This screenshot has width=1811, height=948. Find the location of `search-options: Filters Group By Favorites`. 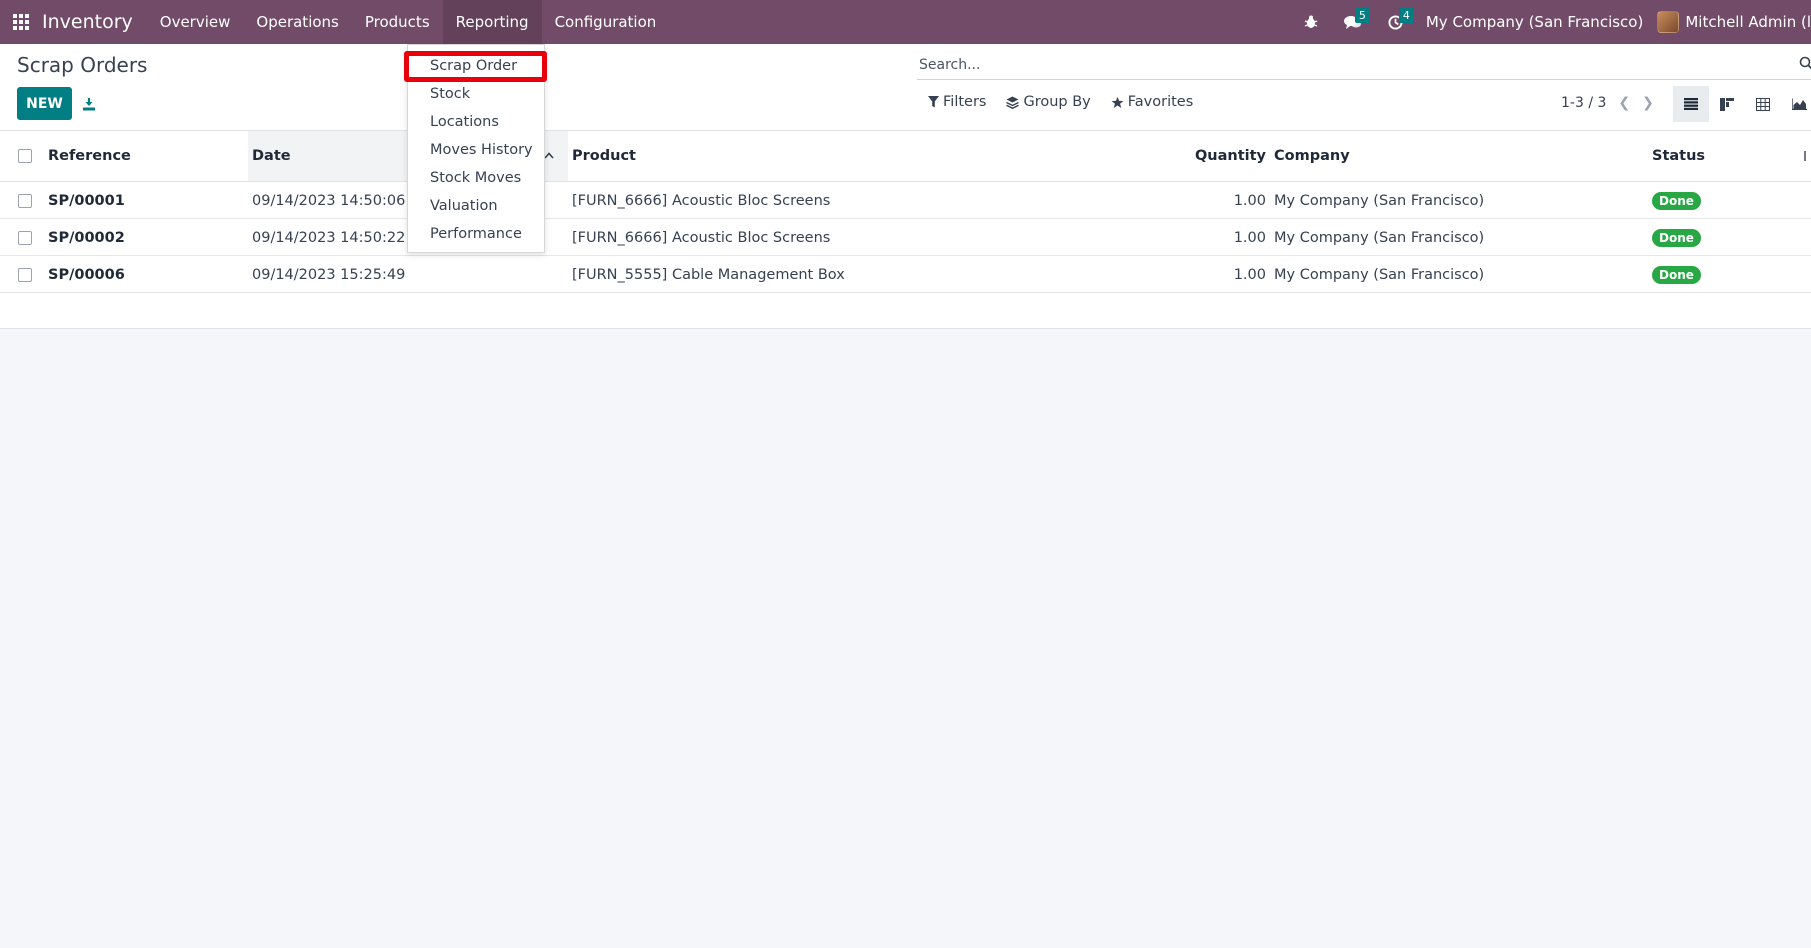

search-options: Filters Group By Favorites is located at coordinates (1060, 102).